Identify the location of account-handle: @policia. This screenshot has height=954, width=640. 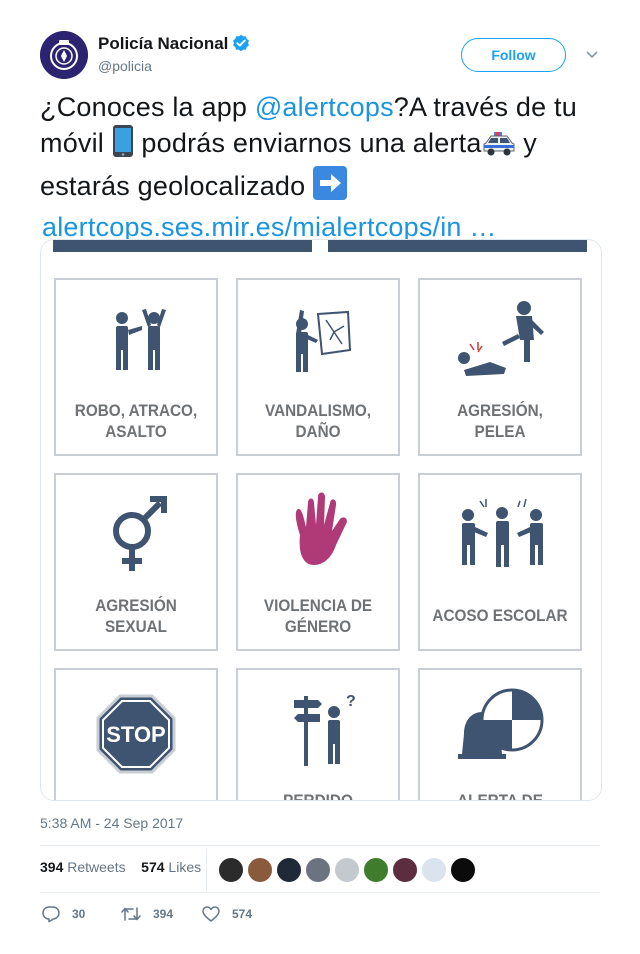
(125, 66).